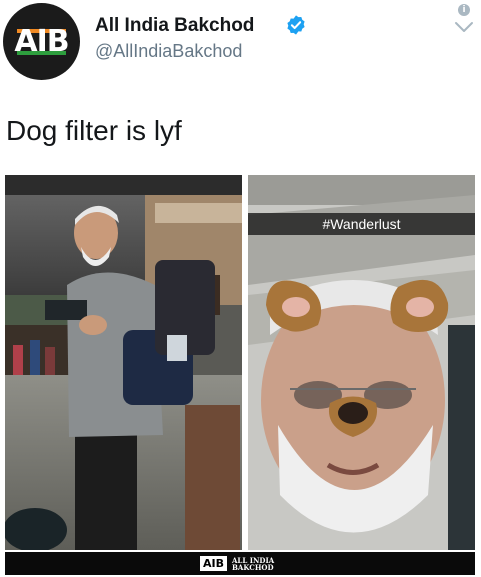 This screenshot has width=481, height=577. What do you see at coordinates (464, 10) in the screenshot?
I see `info-icon: i` at bounding box center [464, 10].